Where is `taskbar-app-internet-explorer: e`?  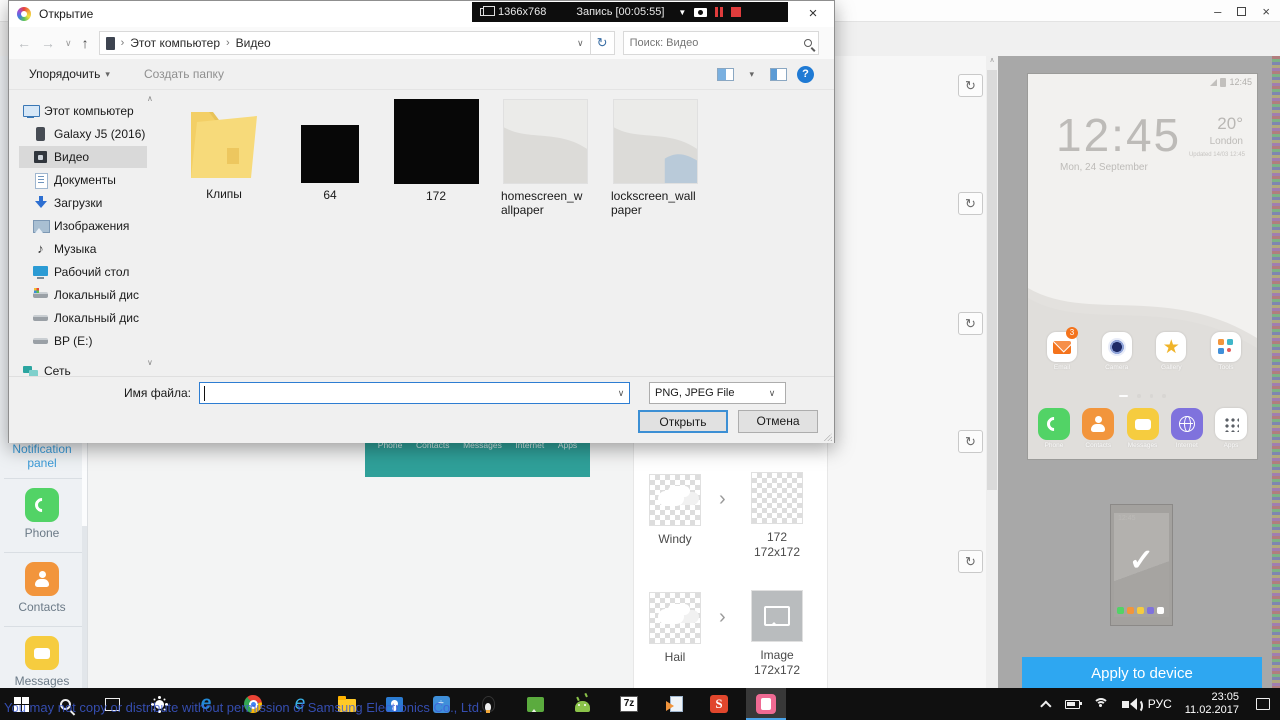 taskbar-app-internet-explorer: e is located at coordinates (300, 704).